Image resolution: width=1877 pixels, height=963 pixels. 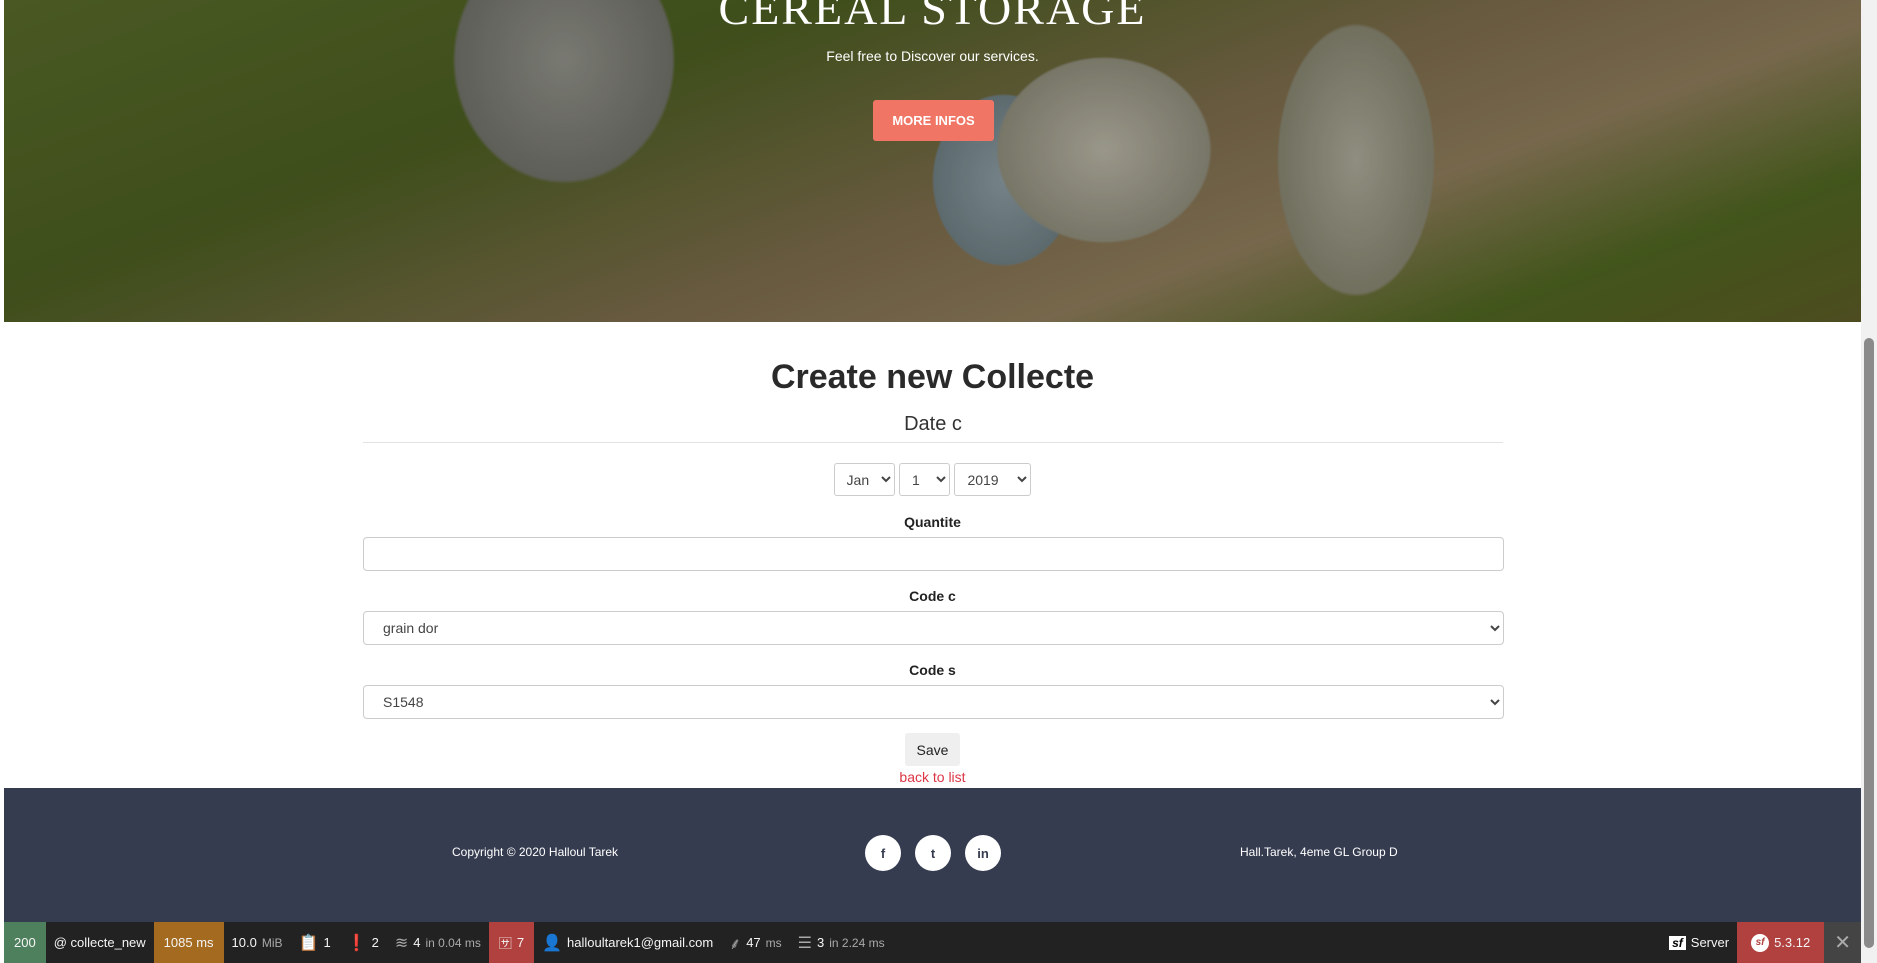 What do you see at coordinates (1869, 643) in the screenshot?
I see `scrollbar-thumb` at bounding box center [1869, 643].